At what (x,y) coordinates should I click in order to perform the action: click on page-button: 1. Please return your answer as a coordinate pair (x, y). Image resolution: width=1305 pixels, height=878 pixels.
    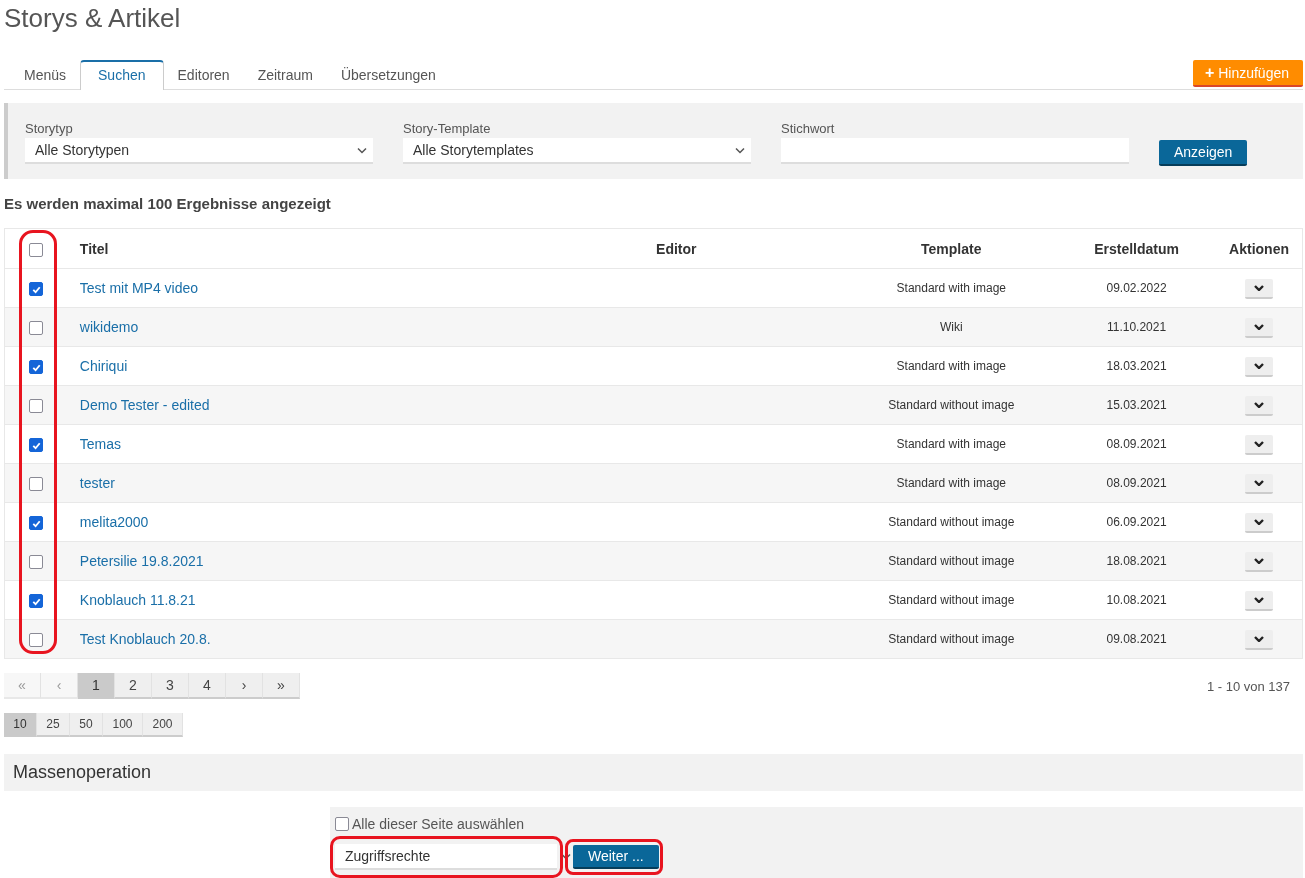
    Looking at the image, I should click on (96, 686).